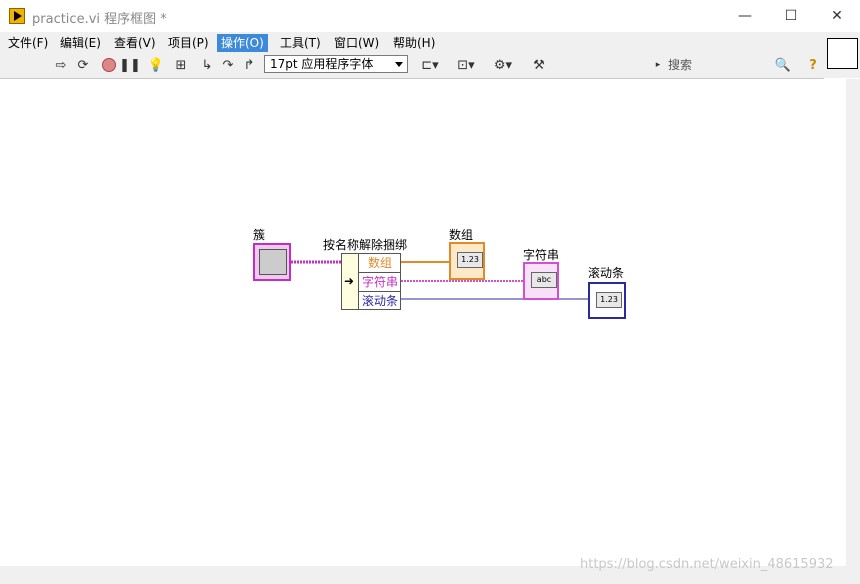  I want to click on unbundle-input-pane: ➜, so click(350, 281).